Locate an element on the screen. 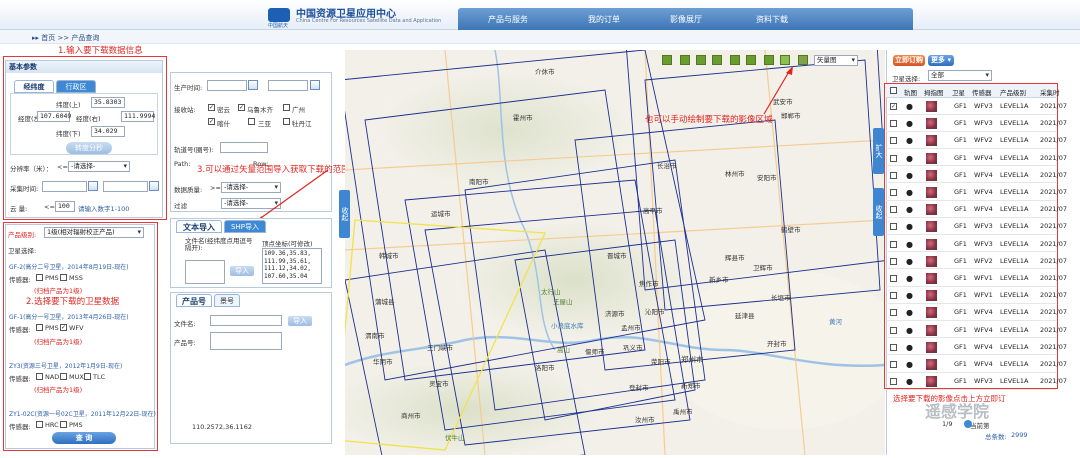  cloud-input: 100 is located at coordinates (65, 206).